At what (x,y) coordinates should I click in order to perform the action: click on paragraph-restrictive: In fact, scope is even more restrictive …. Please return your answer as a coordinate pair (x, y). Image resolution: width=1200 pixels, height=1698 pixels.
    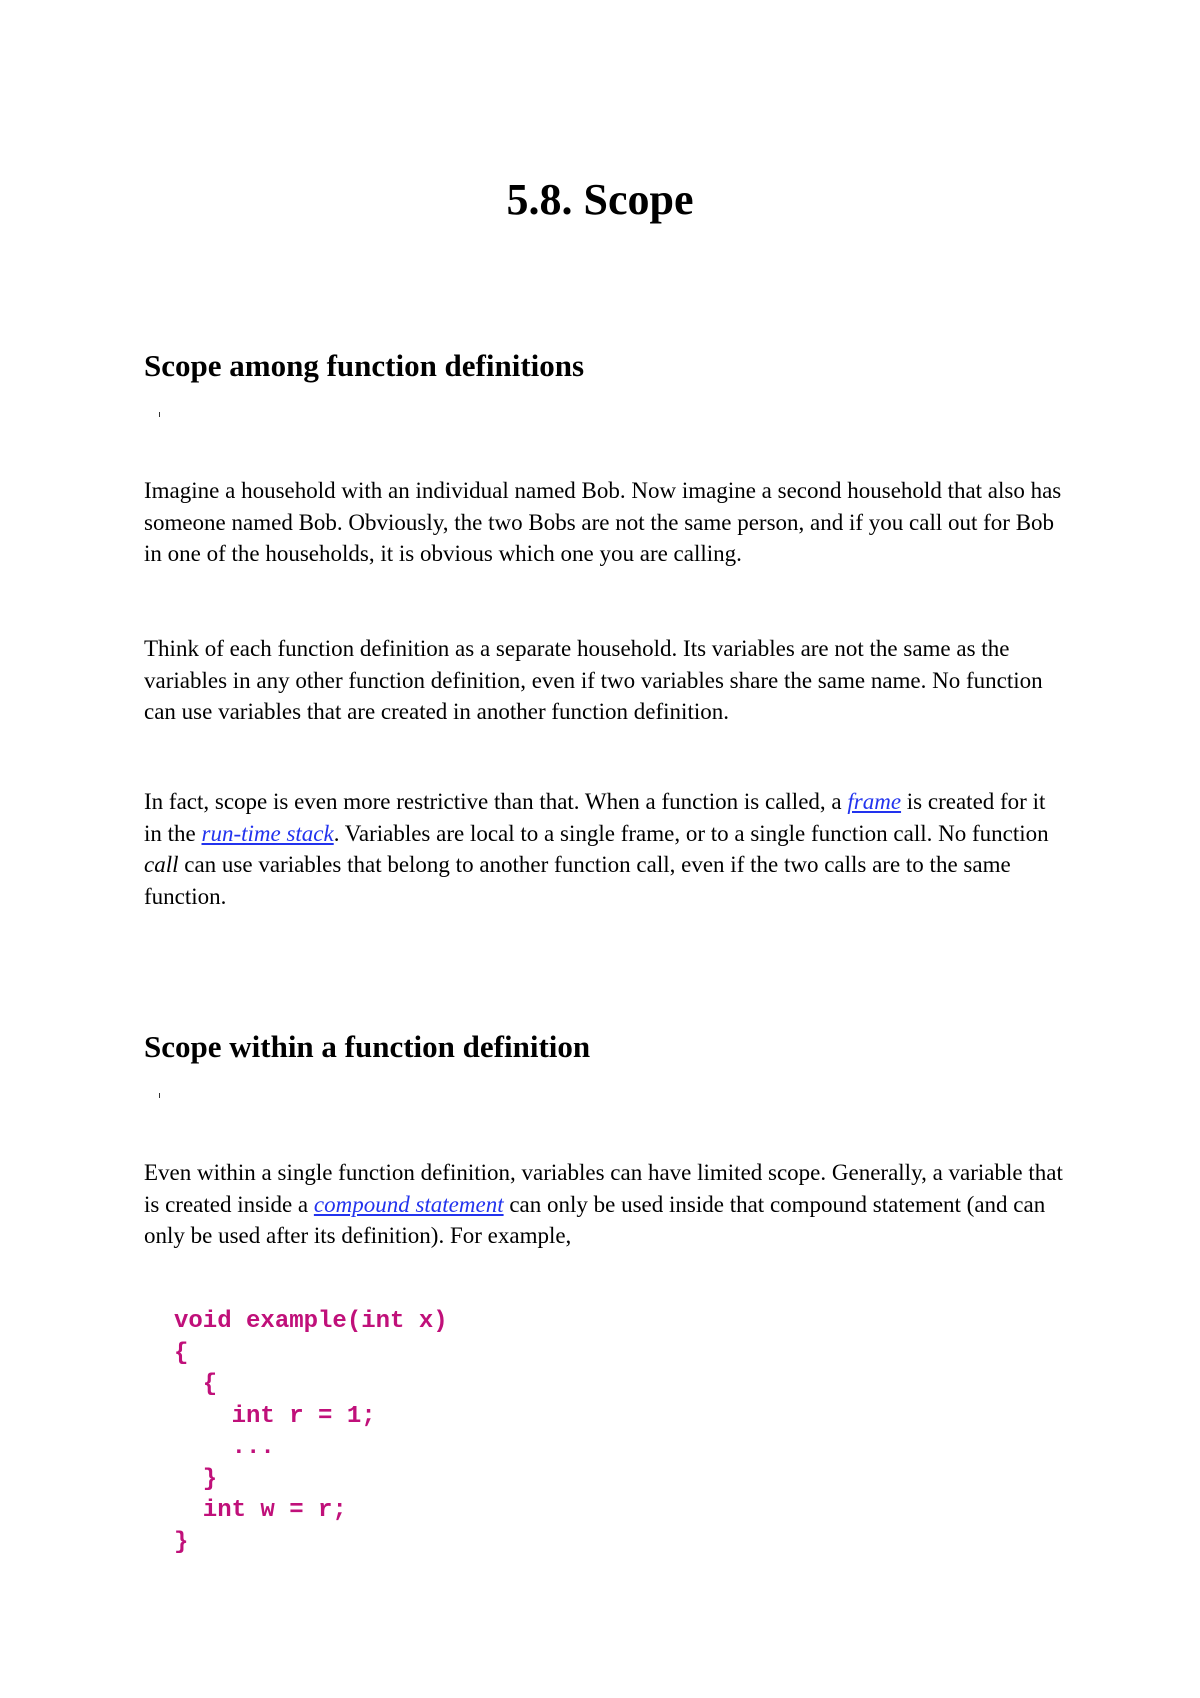
    Looking at the image, I should click on (604, 849).